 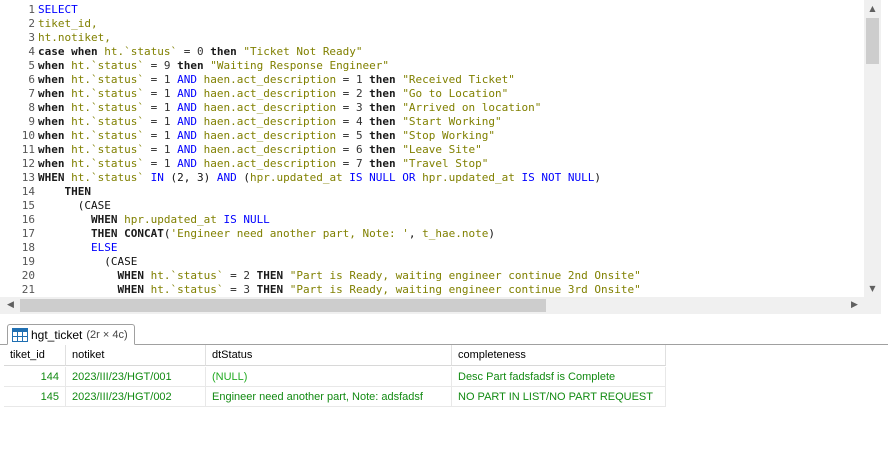 I want to click on scroll-up-icon: ▲, so click(x=872, y=8).